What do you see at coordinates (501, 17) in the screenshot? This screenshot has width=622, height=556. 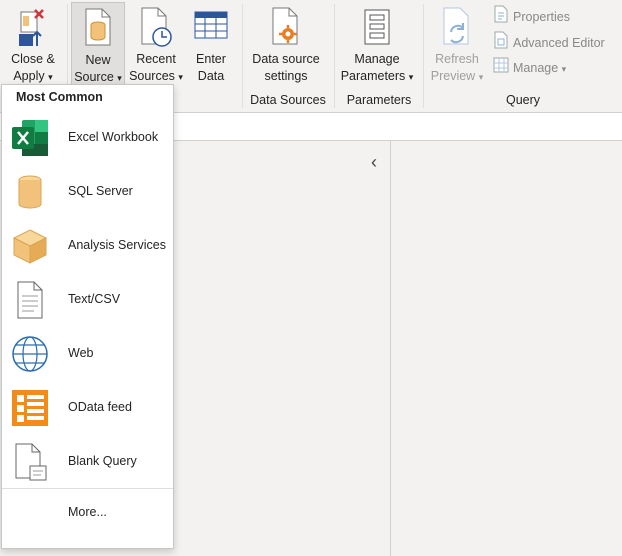 I see `properties-icon` at bounding box center [501, 17].